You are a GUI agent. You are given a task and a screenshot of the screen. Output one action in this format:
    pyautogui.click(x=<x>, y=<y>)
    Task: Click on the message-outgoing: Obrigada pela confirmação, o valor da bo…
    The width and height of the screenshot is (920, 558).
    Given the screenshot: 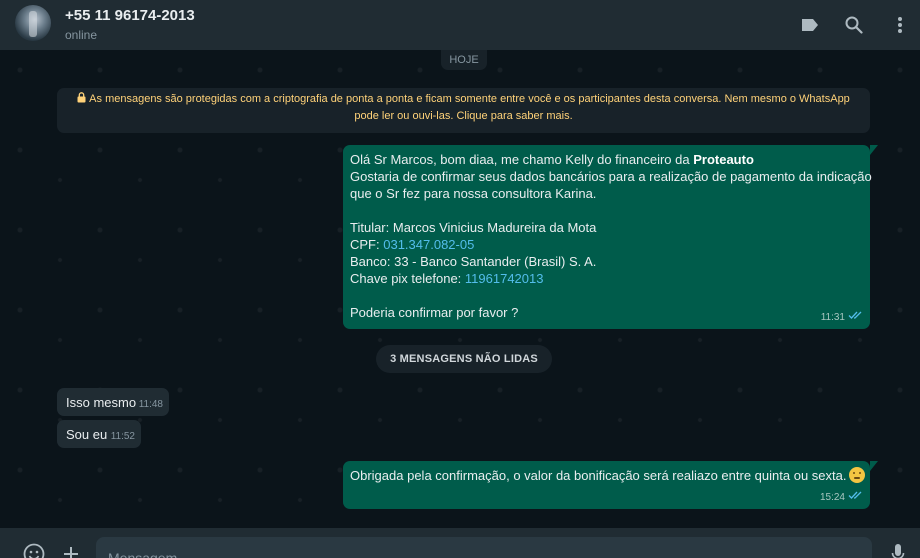 What is the action you would take?
    pyautogui.click(x=610, y=485)
    